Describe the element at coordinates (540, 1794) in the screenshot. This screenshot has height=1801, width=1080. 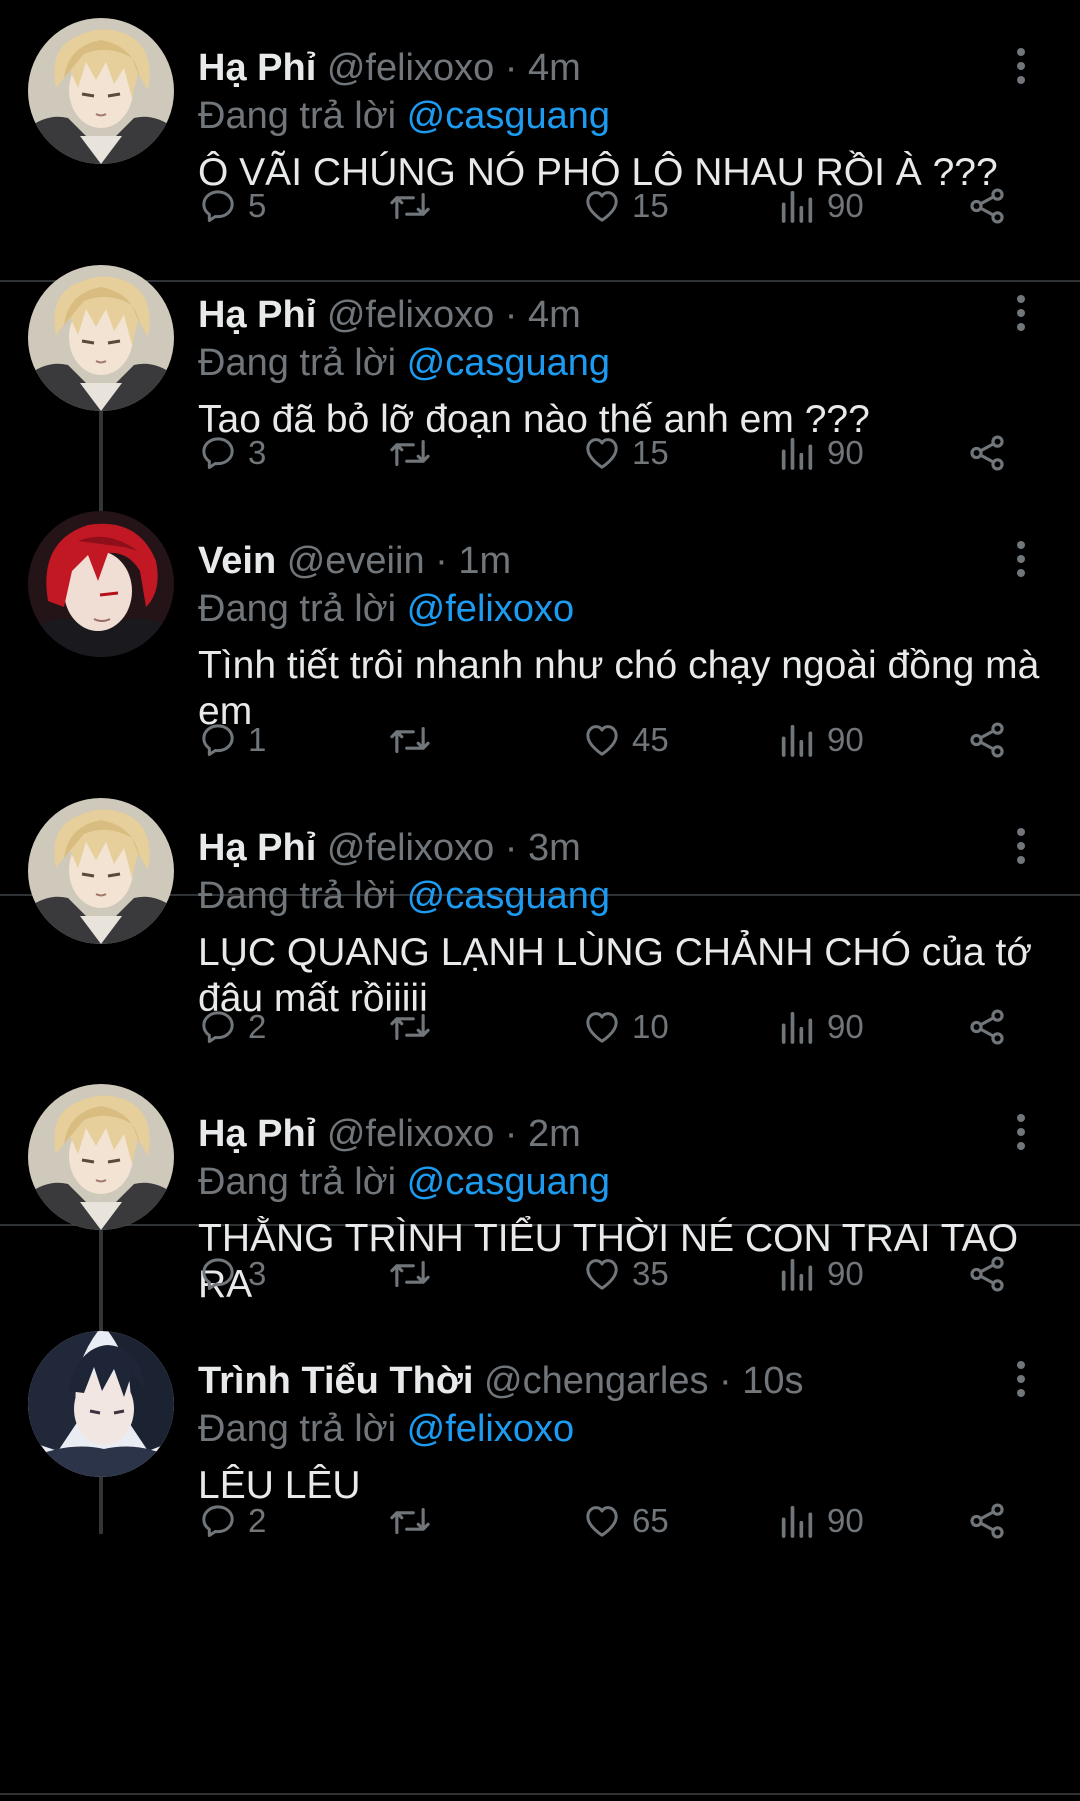
I see `divider` at that location.